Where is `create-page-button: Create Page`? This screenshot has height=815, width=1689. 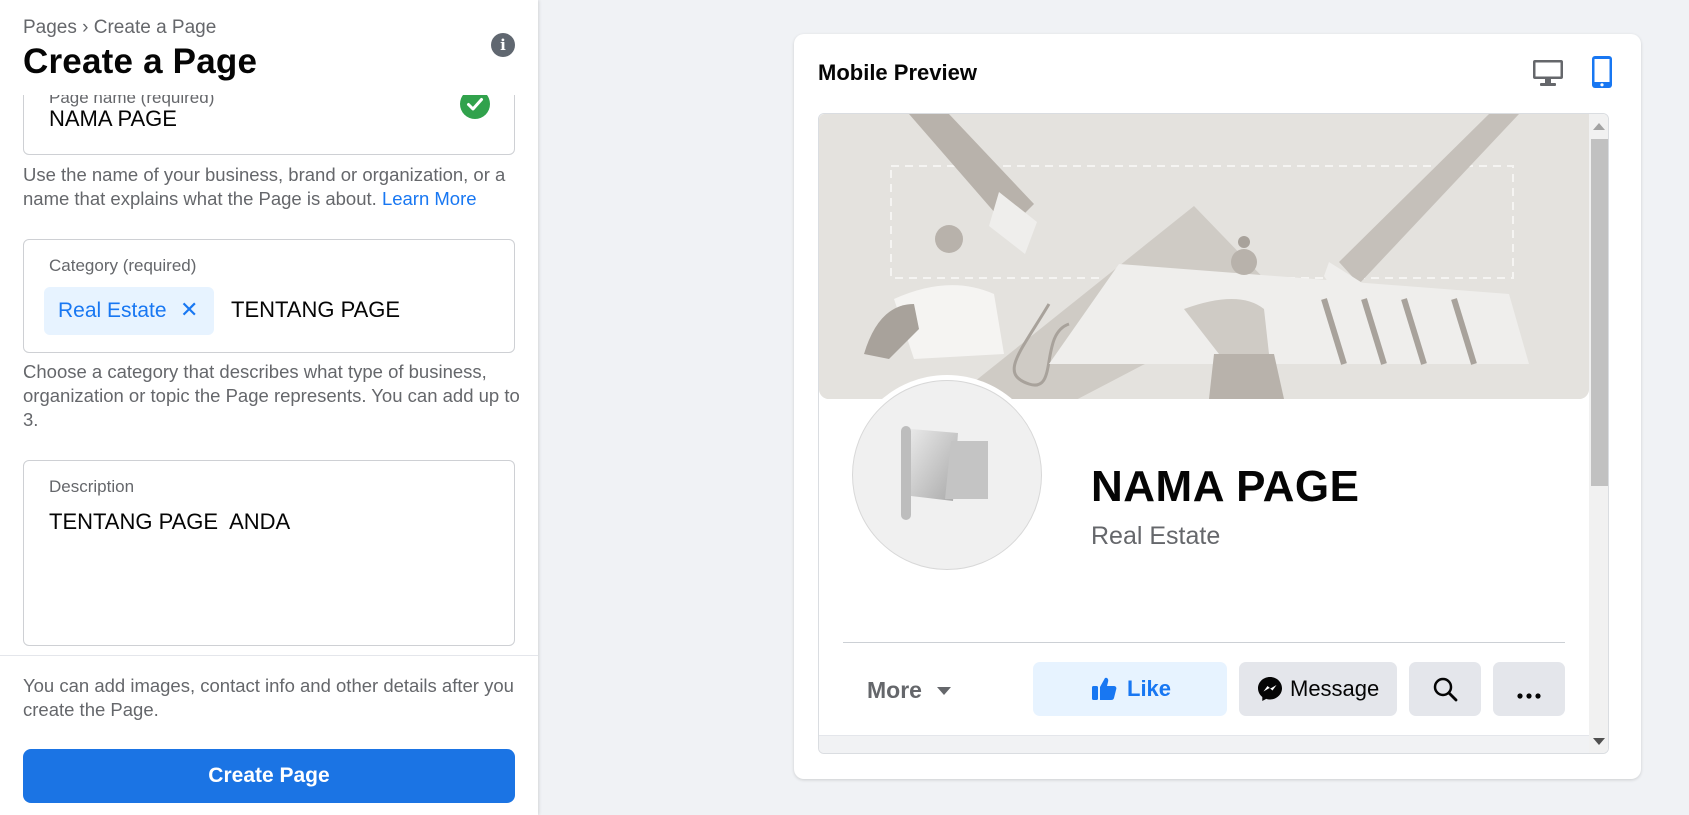 create-page-button: Create Page is located at coordinates (269, 776).